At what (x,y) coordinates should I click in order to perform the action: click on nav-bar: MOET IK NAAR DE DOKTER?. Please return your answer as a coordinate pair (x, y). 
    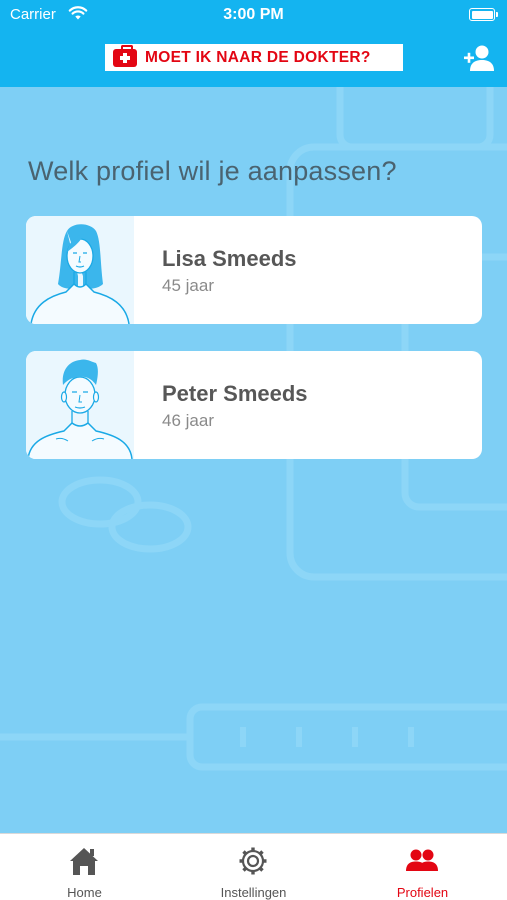
    Looking at the image, I should click on (253, 58).